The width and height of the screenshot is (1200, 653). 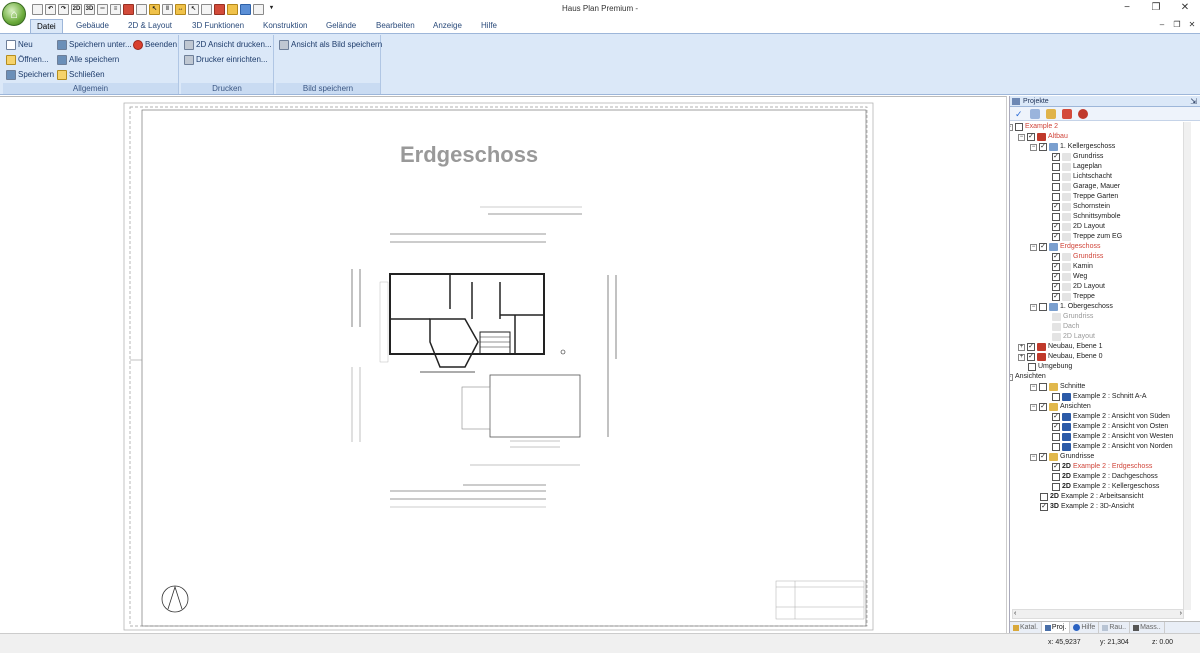 What do you see at coordinates (1035, 114) in the screenshot?
I see `list-icon` at bounding box center [1035, 114].